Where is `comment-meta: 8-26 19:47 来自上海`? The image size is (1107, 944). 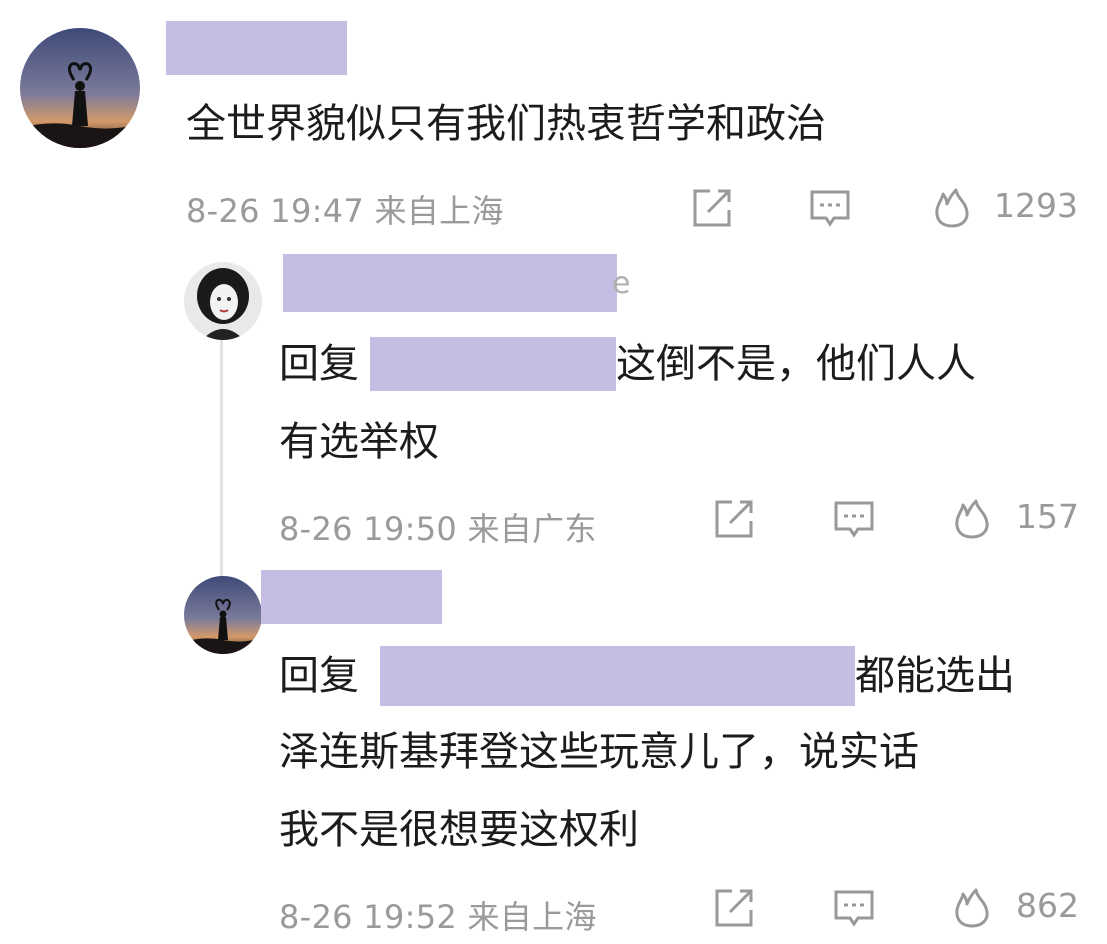
comment-meta: 8-26 19:47 来自上海 is located at coordinates (345, 211).